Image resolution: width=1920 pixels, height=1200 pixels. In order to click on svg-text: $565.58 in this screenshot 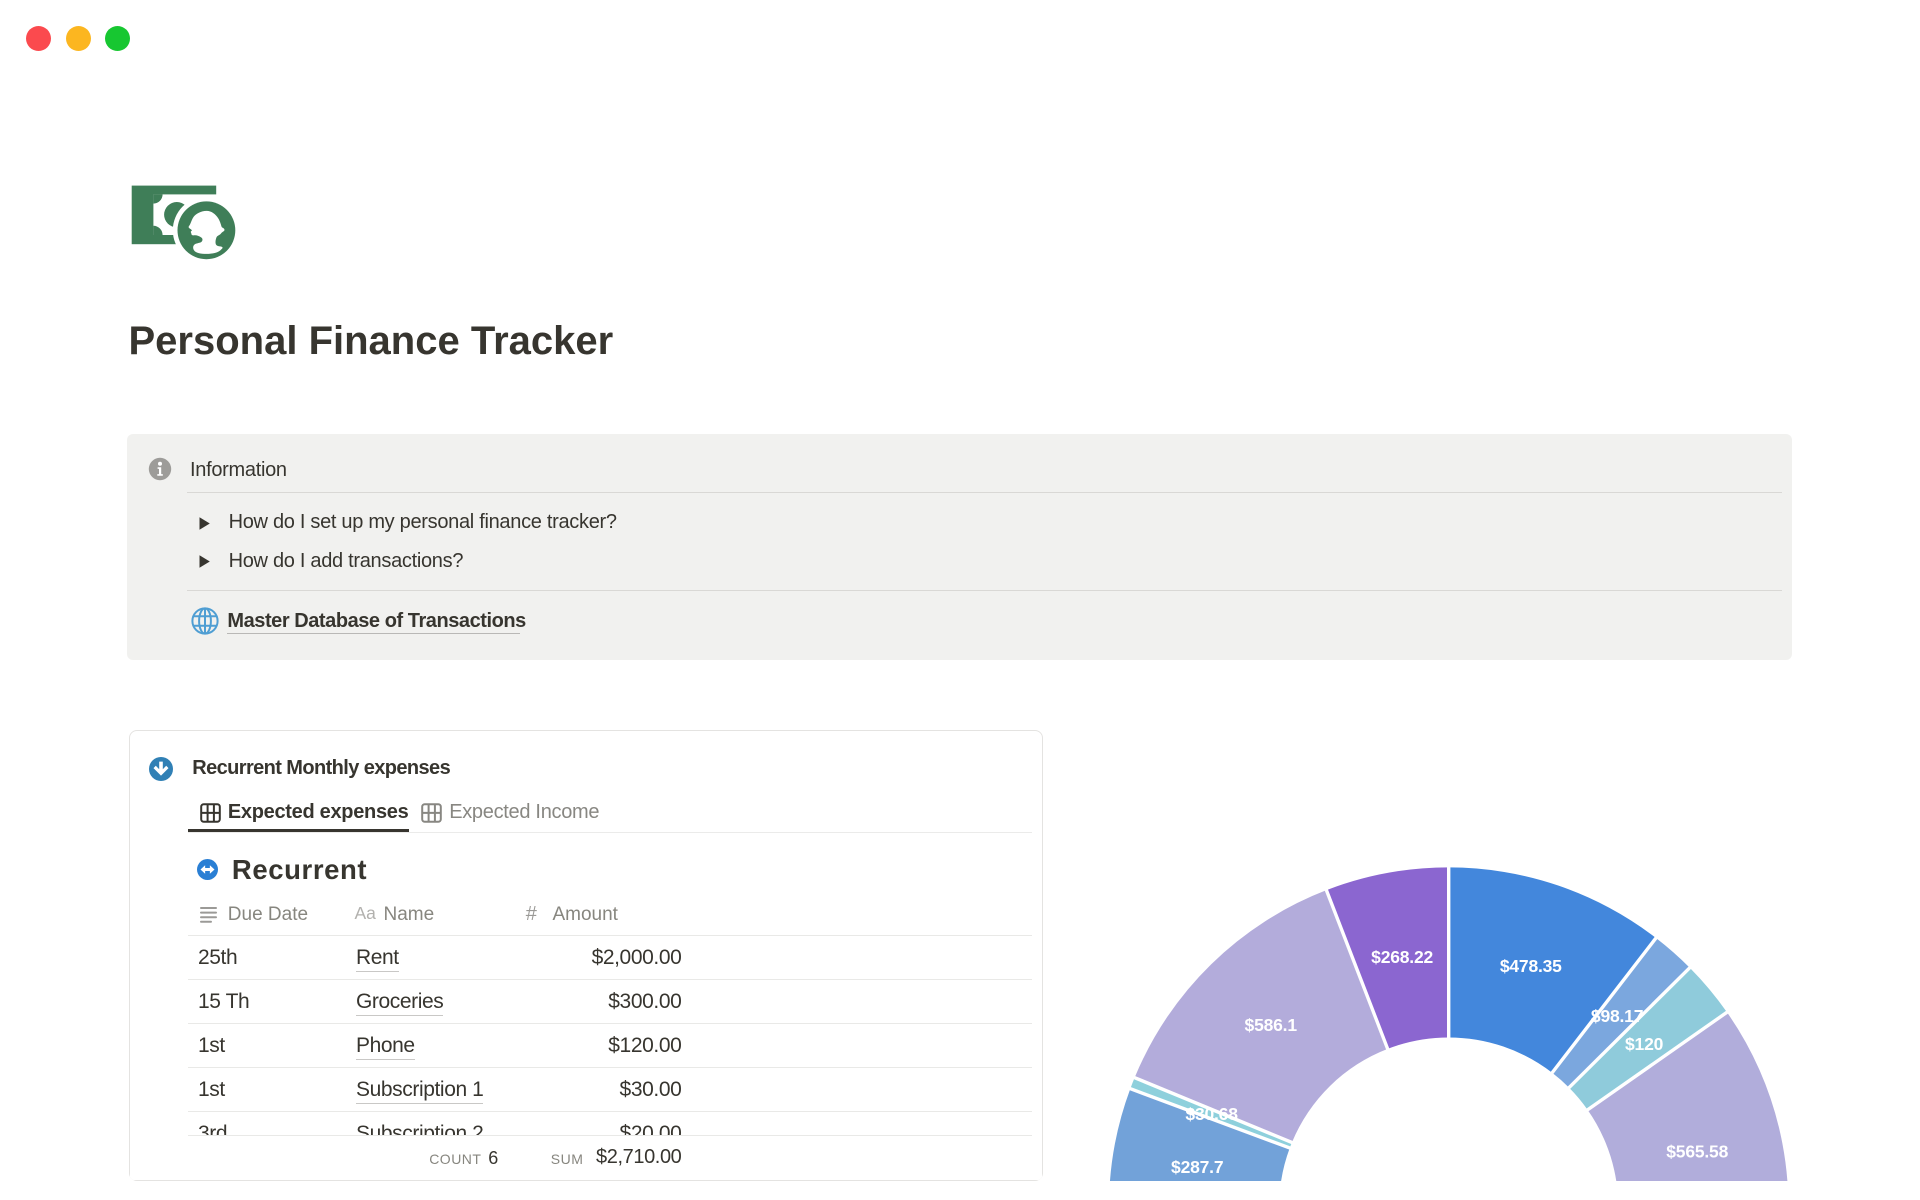, I will do `click(1697, 1151)`.